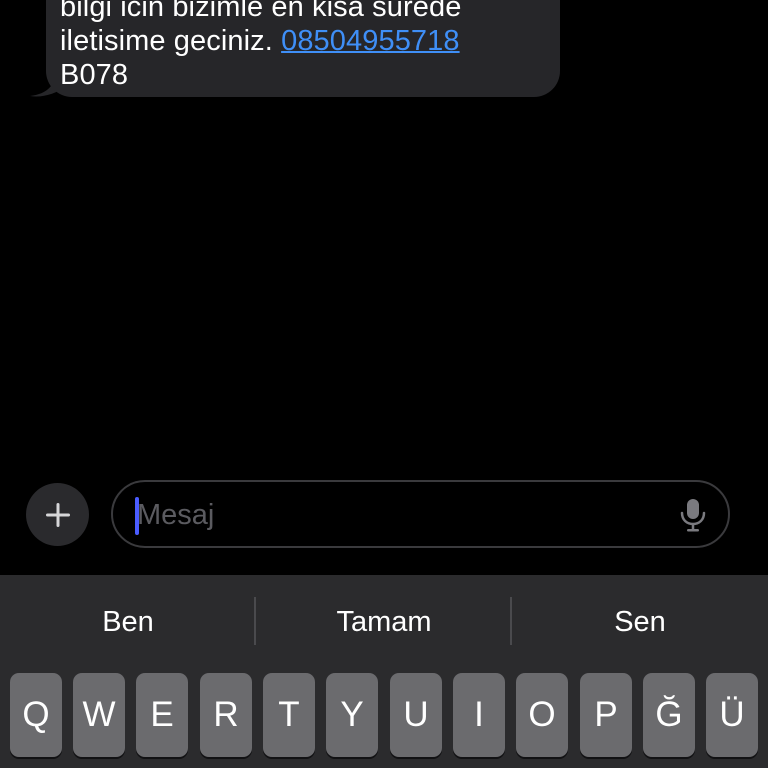 Image resolution: width=768 pixels, height=768 pixels. What do you see at coordinates (99, 715) in the screenshot?
I see `key-w: W` at bounding box center [99, 715].